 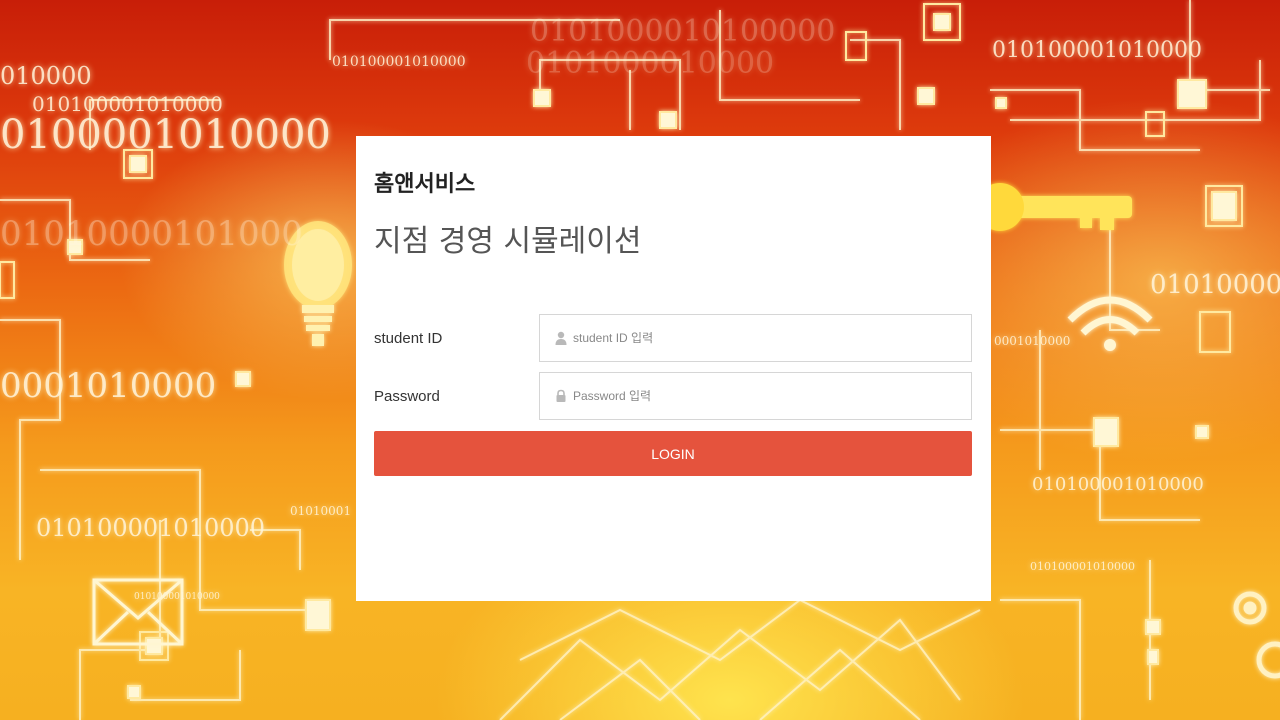 What do you see at coordinates (46, 76) in the screenshot?
I see `binary-text: 010000` at bounding box center [46, 76].